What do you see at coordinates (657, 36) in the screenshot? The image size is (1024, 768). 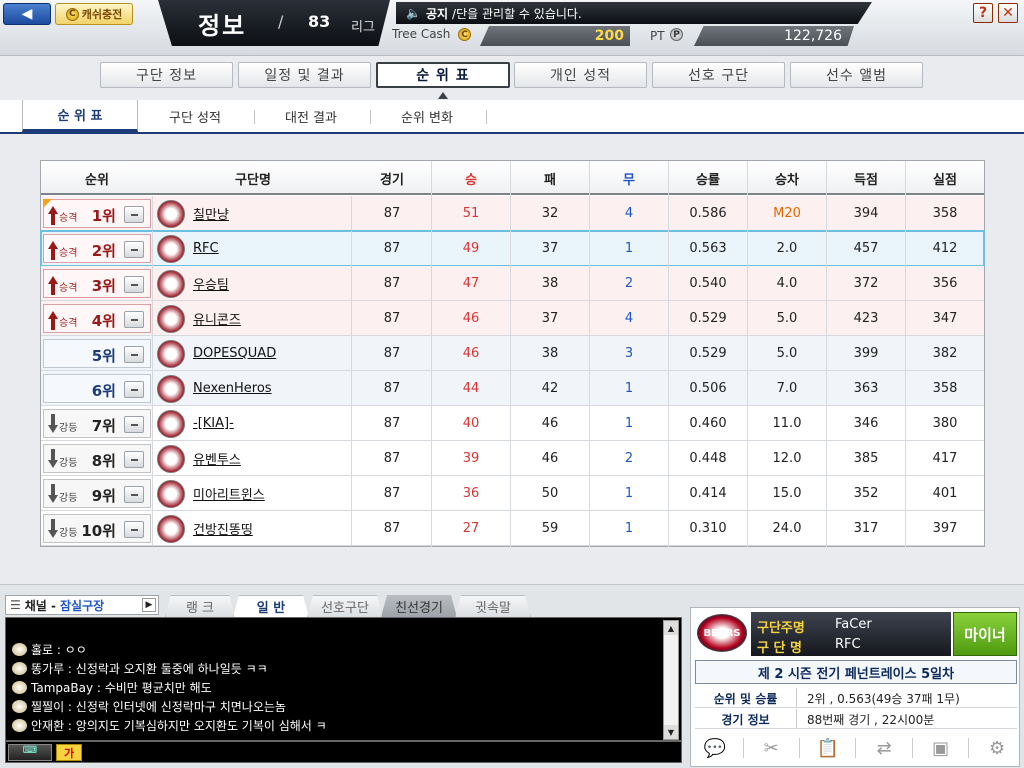 I see `pt-label: PT` at bounding box center [657, 36].